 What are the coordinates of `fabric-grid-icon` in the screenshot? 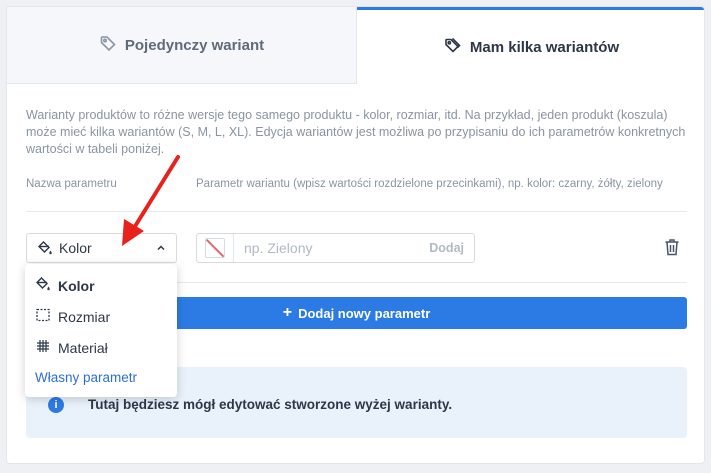 It's located at (43, 347).